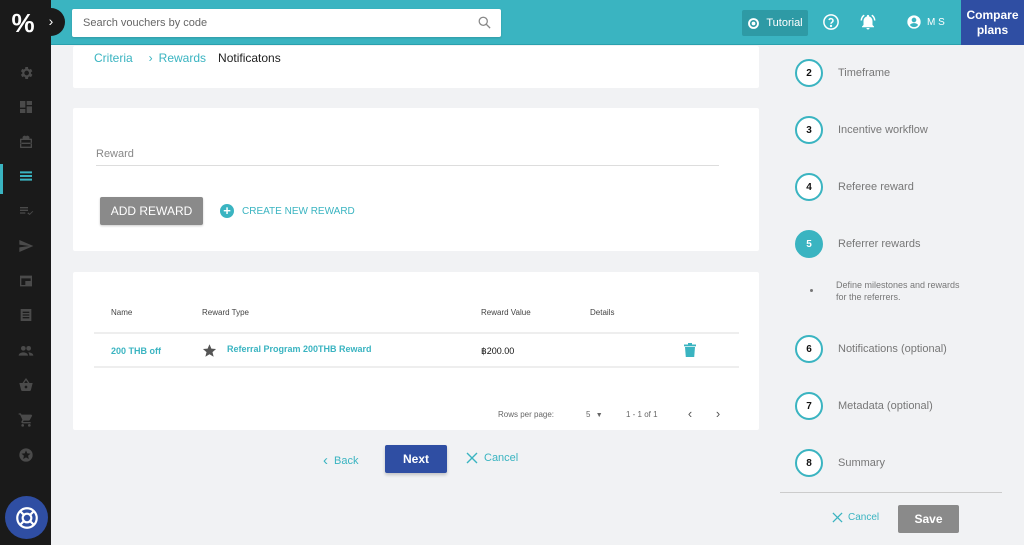 Image resolution: width=1024 pixels, height=545 pixels. I want to click on compare-label-line1: Compare, so click(992, 15).